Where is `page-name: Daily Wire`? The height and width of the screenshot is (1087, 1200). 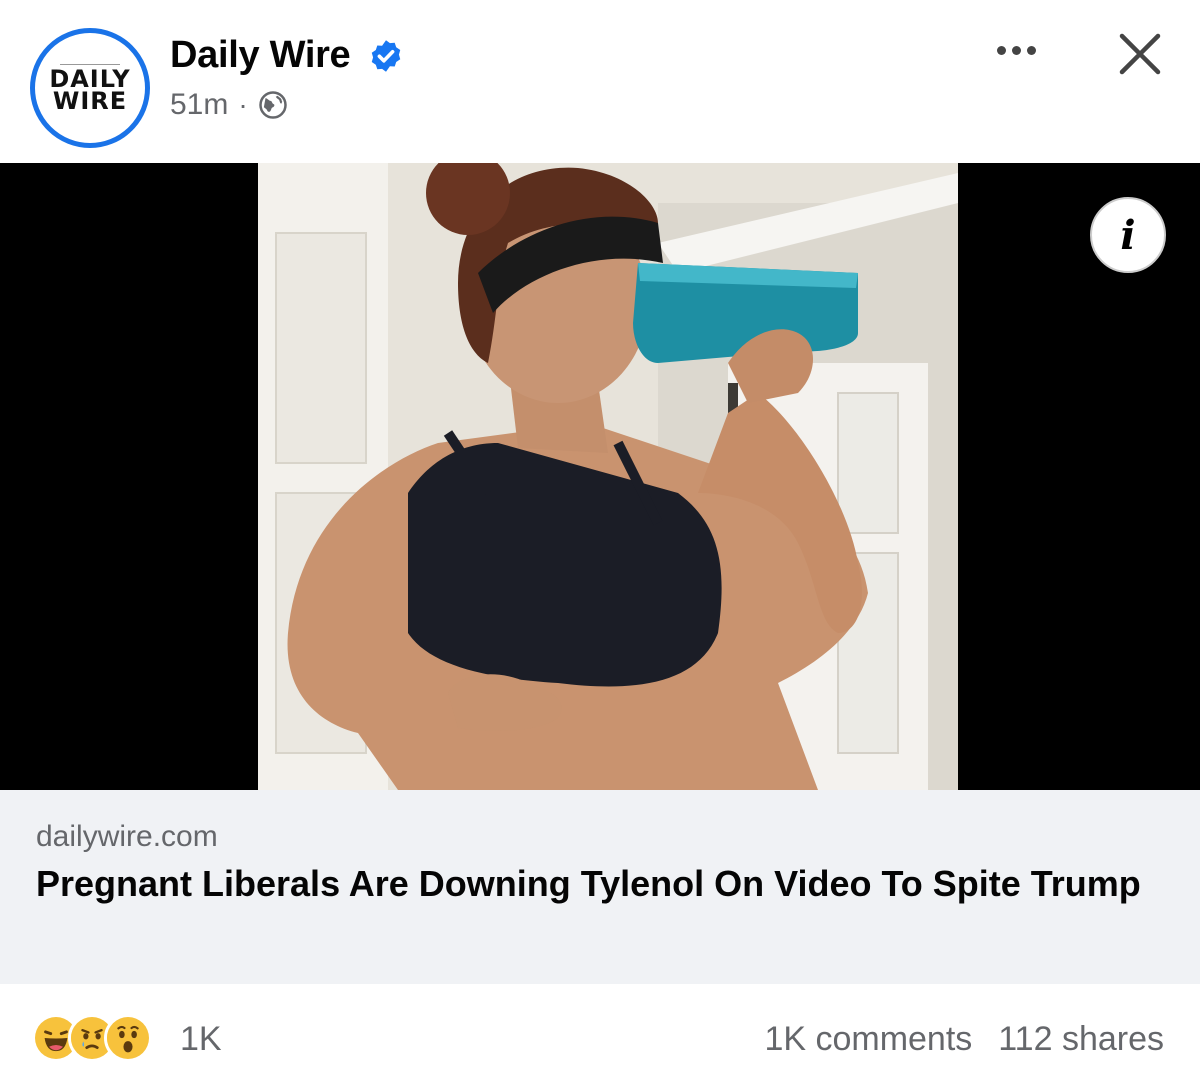 page-name: Daily Wire is located at coordinates (260, 55).